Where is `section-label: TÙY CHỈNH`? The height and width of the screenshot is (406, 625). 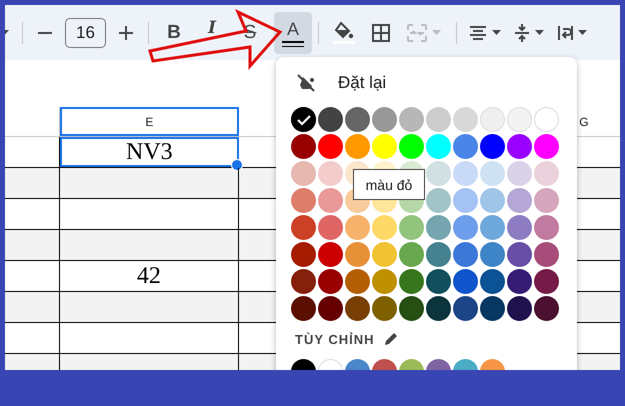 section-label: TÙY CHỈNH is located at coordinates (335, 339).